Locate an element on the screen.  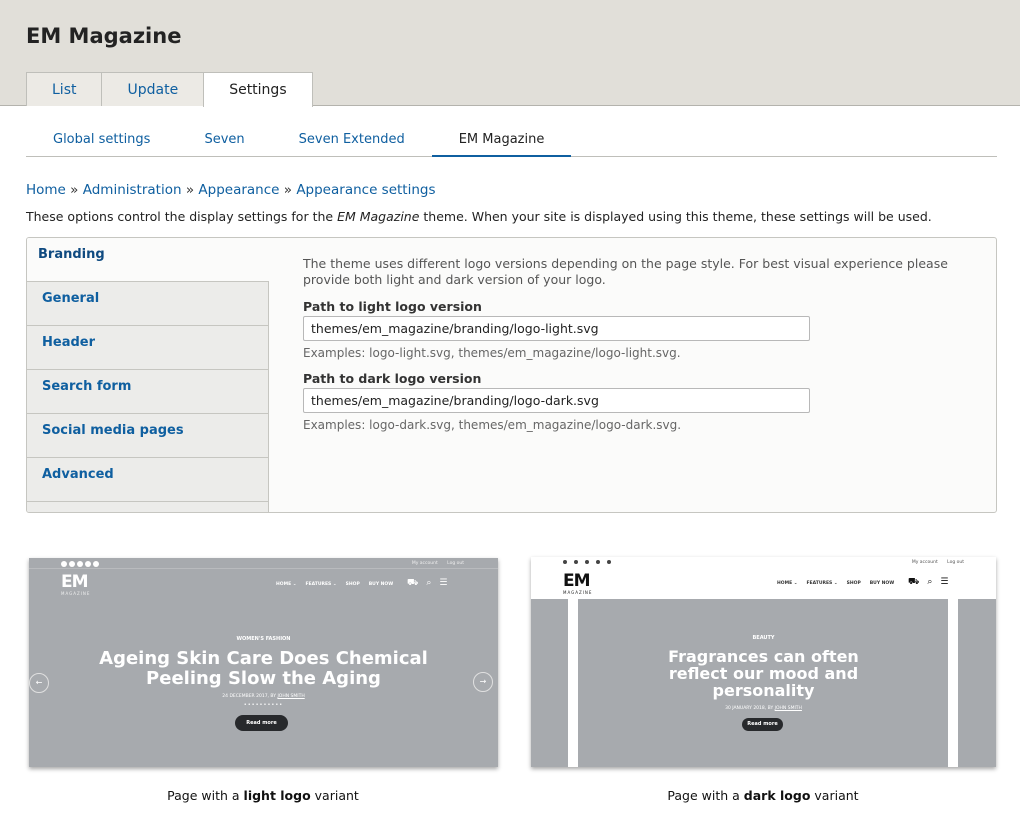
vtab-advanced: Advanced is located at coordinates (147, 480).